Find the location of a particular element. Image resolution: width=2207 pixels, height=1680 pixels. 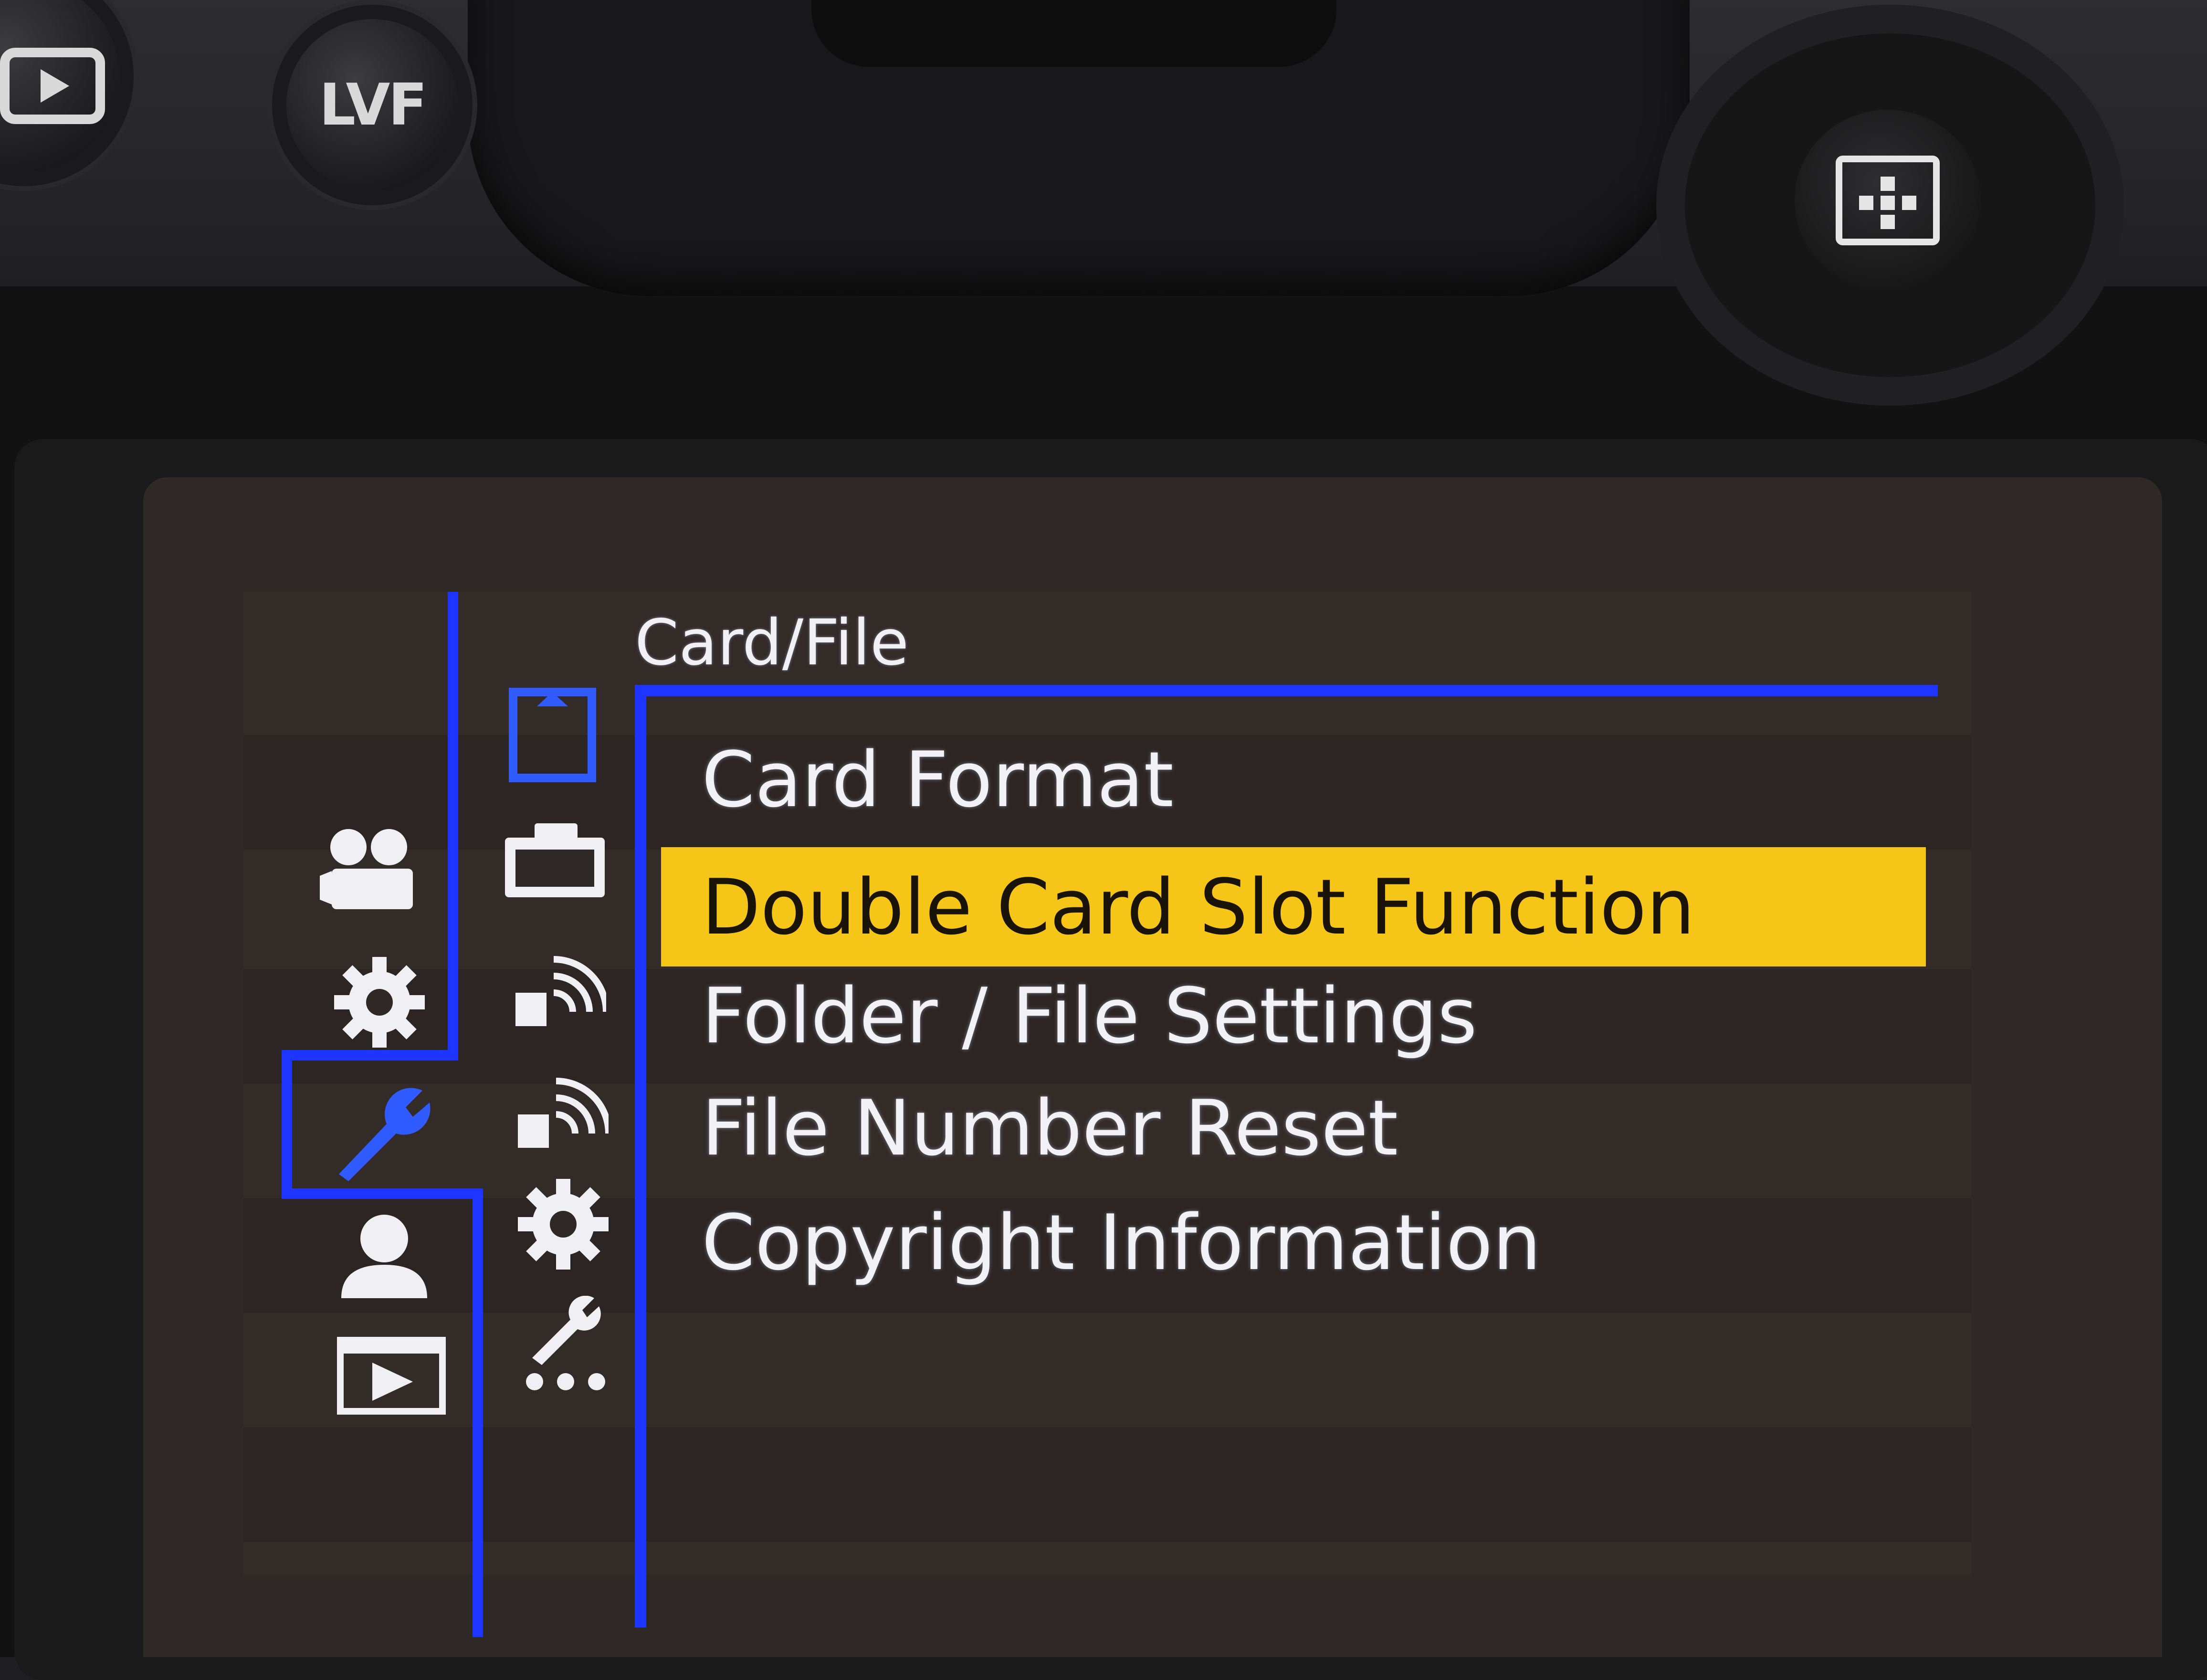

selected-tab-frame-bottom is located at coordinates (377, 1194).